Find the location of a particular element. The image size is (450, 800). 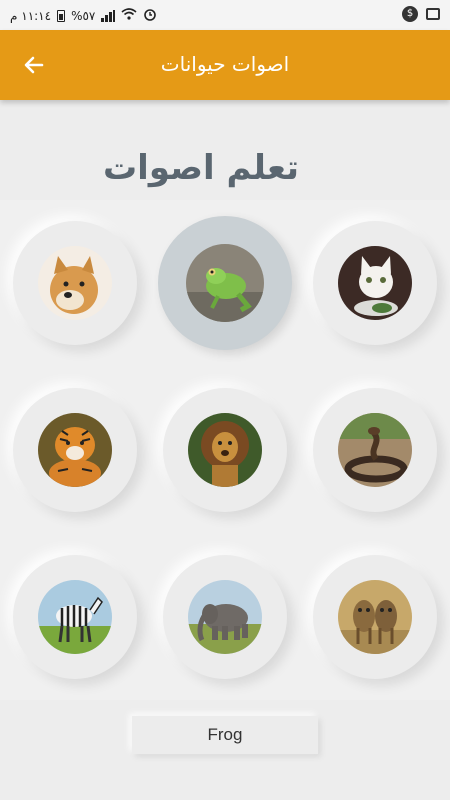

animal-tile-tiger is located at coordinates (75, 450).